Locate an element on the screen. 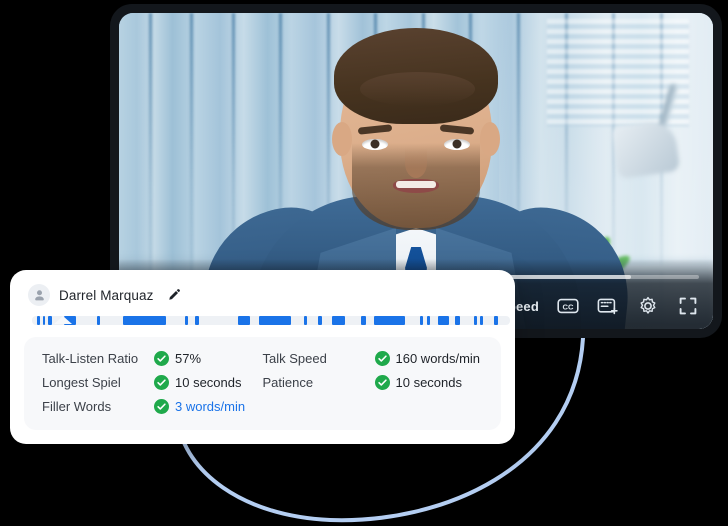  person-icon is located at coordinates (39, 295).